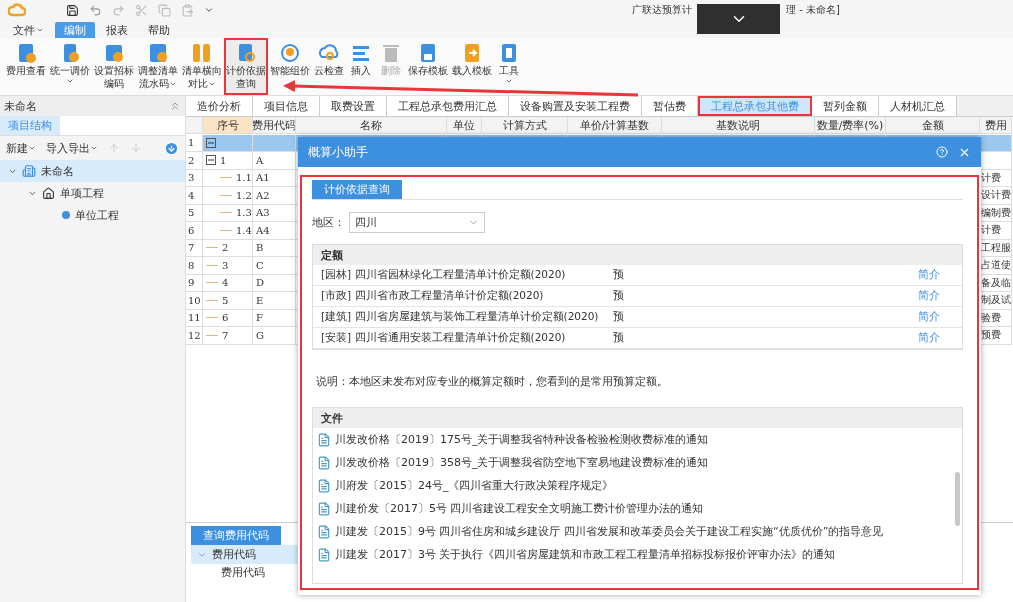 This screenshot has width=1013, height=602. What do you see at coordinates (417, 222) in the screenshot?
I see `region-select: 四川` at bounding box center [417, 222].